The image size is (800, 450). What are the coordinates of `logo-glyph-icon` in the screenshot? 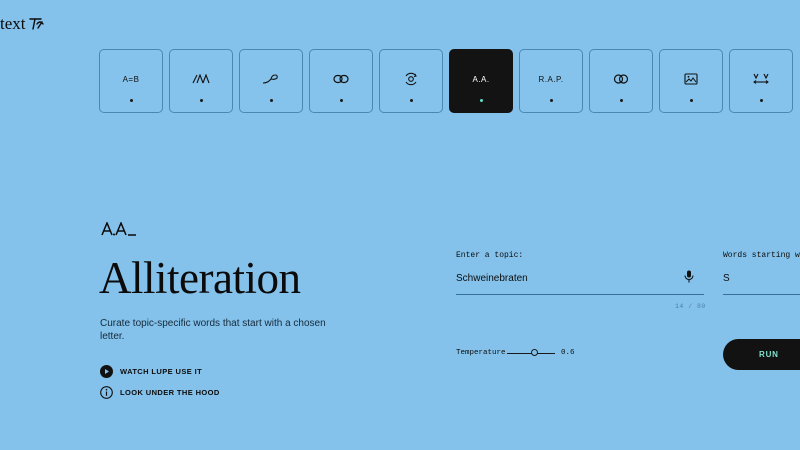 It's located at (36, 24).